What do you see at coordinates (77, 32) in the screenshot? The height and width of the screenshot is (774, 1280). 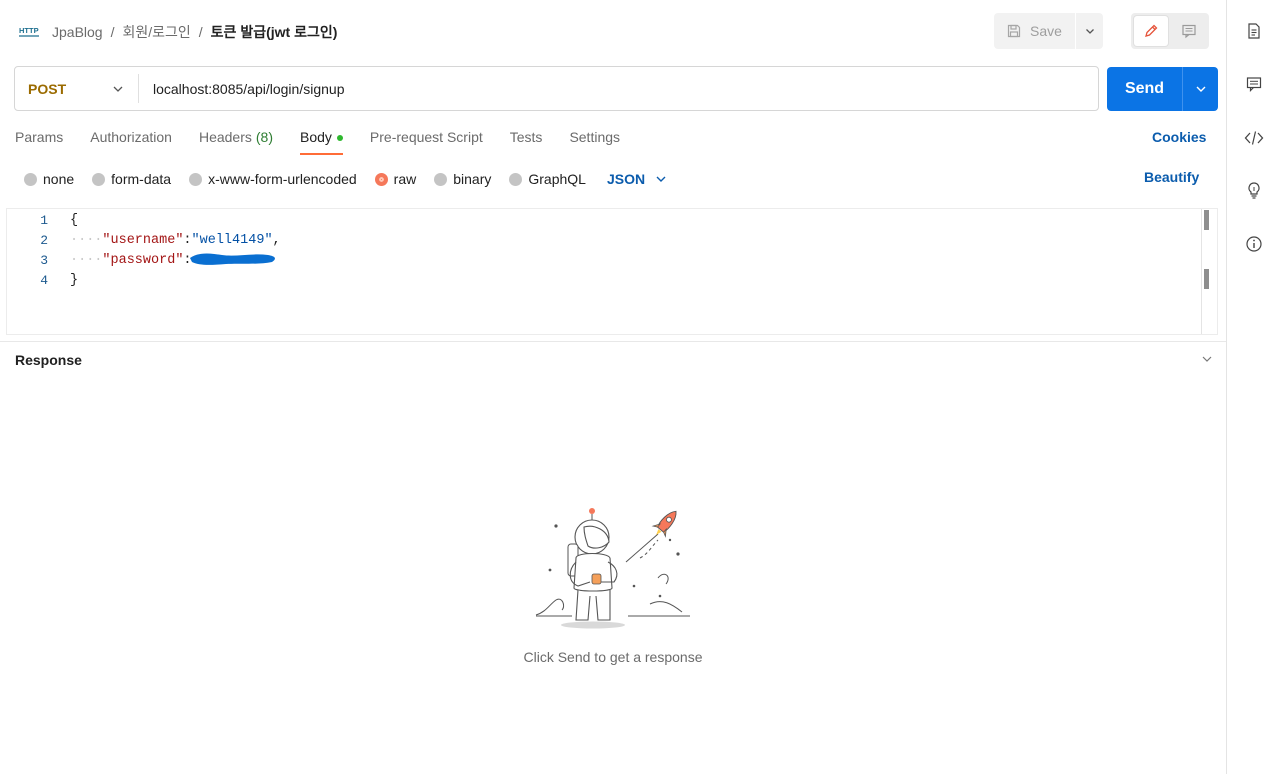 I see `breadcrumb-collection: JpaBlog` at bounding box center [77, 32].